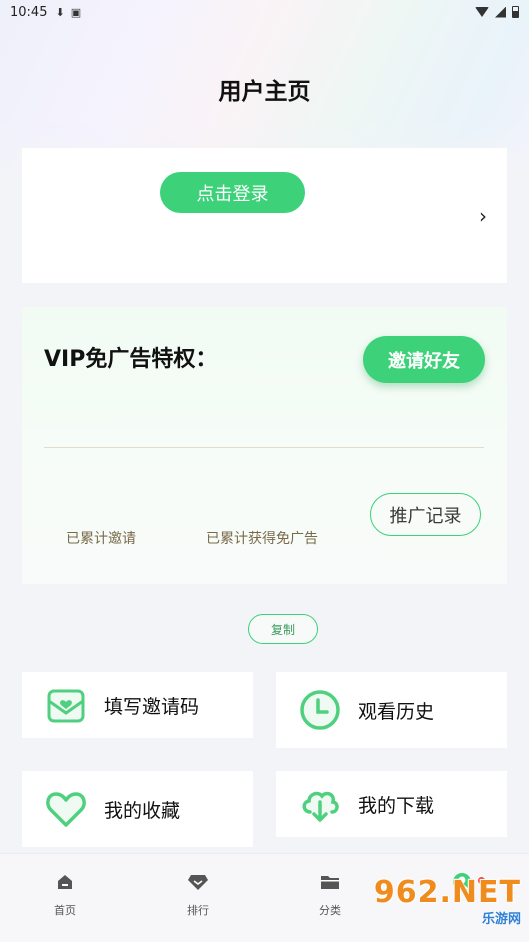  Describe the element at coordinates (330, 910) in the screenshot. I see `tab-category-label: 分类` at that location.